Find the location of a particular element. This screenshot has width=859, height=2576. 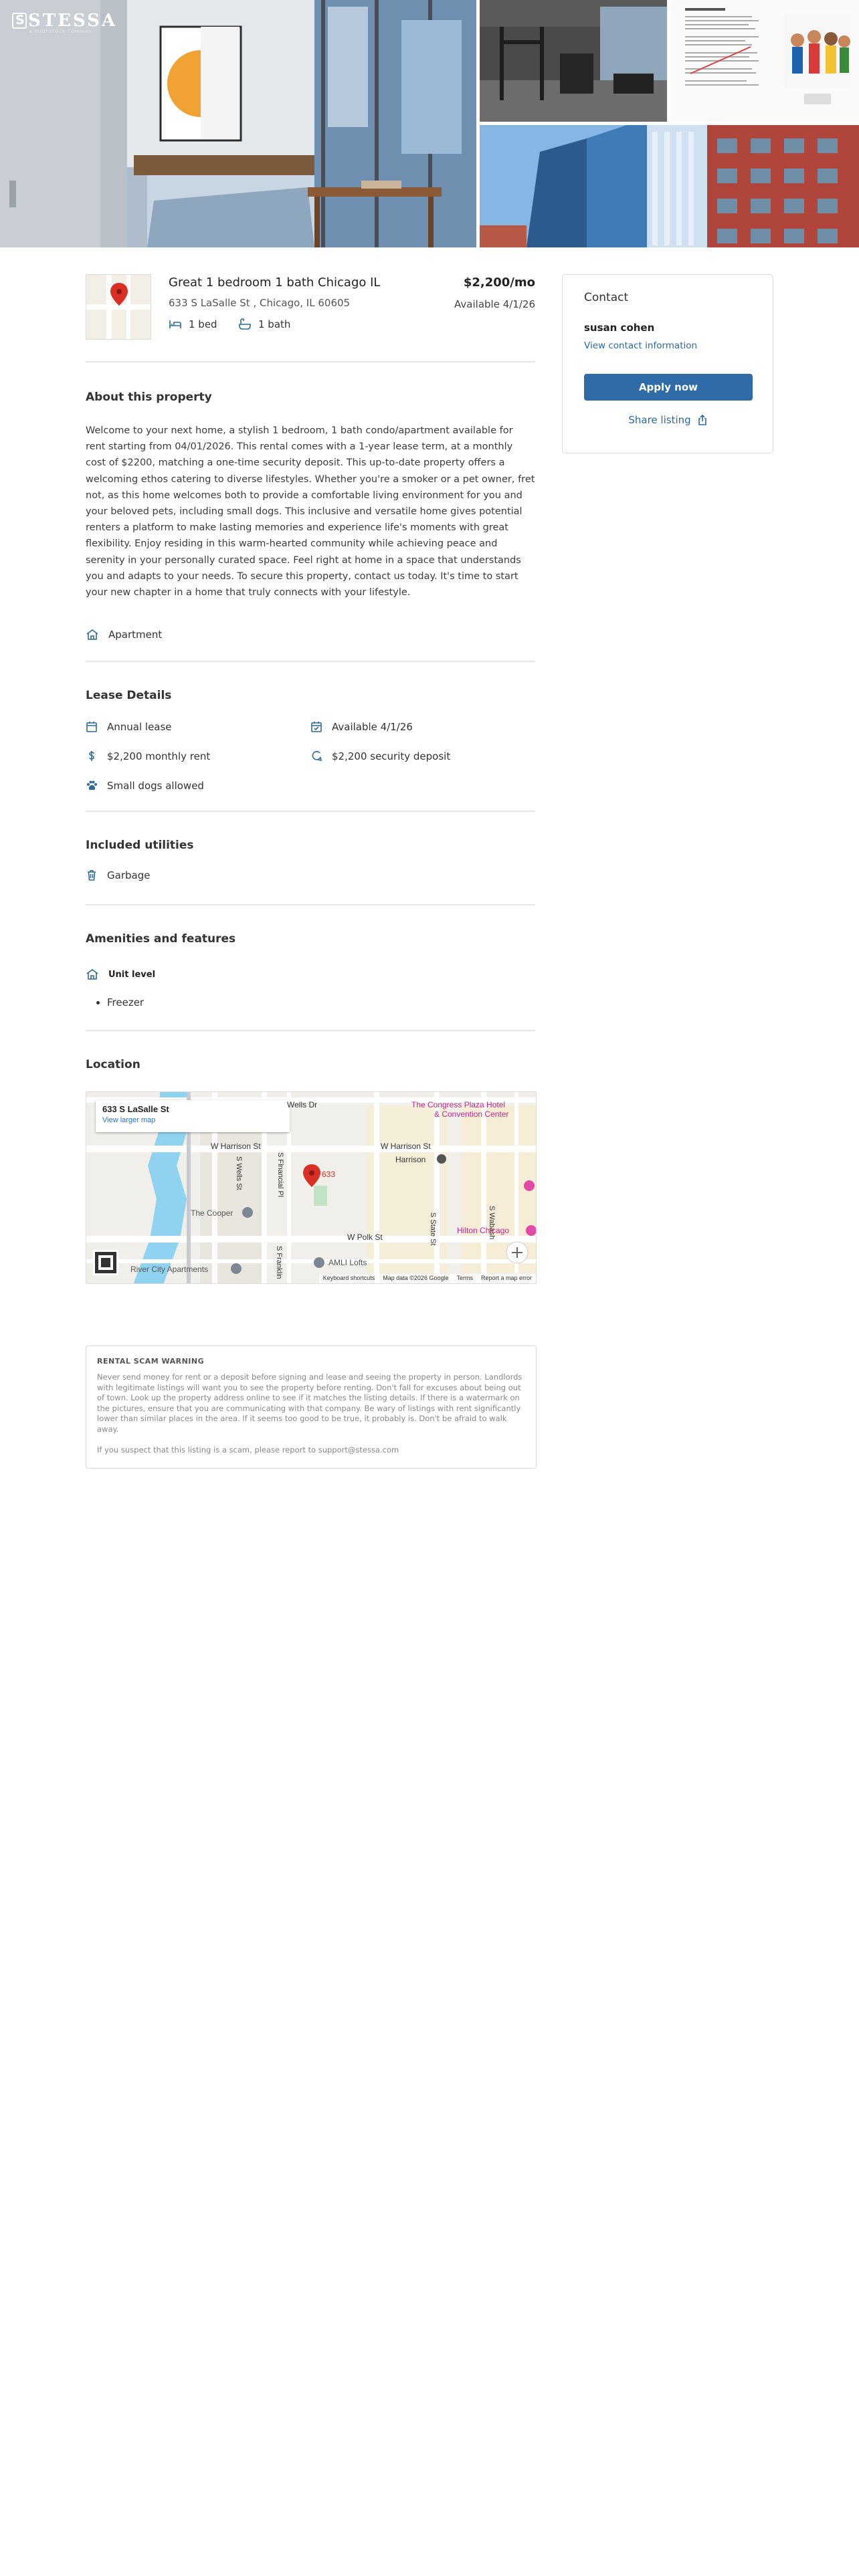

lease-term: Annual lease is located at coordinates (198, 727).